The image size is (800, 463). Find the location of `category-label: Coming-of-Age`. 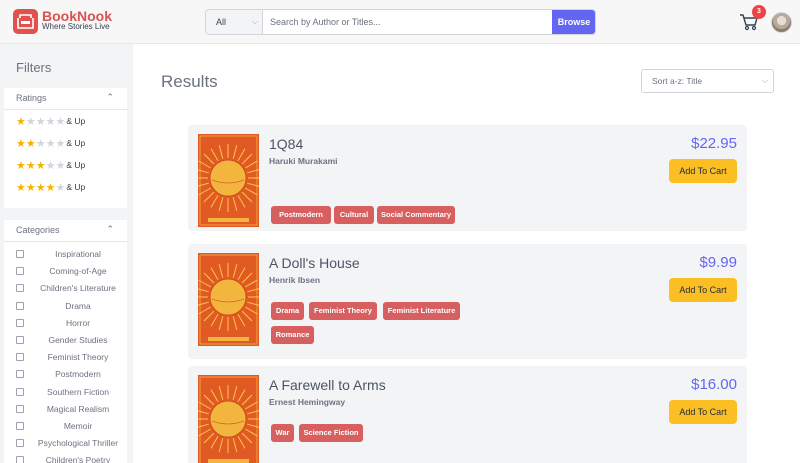

category-label: Coming-of-Age is located at coordinates (78, 271).